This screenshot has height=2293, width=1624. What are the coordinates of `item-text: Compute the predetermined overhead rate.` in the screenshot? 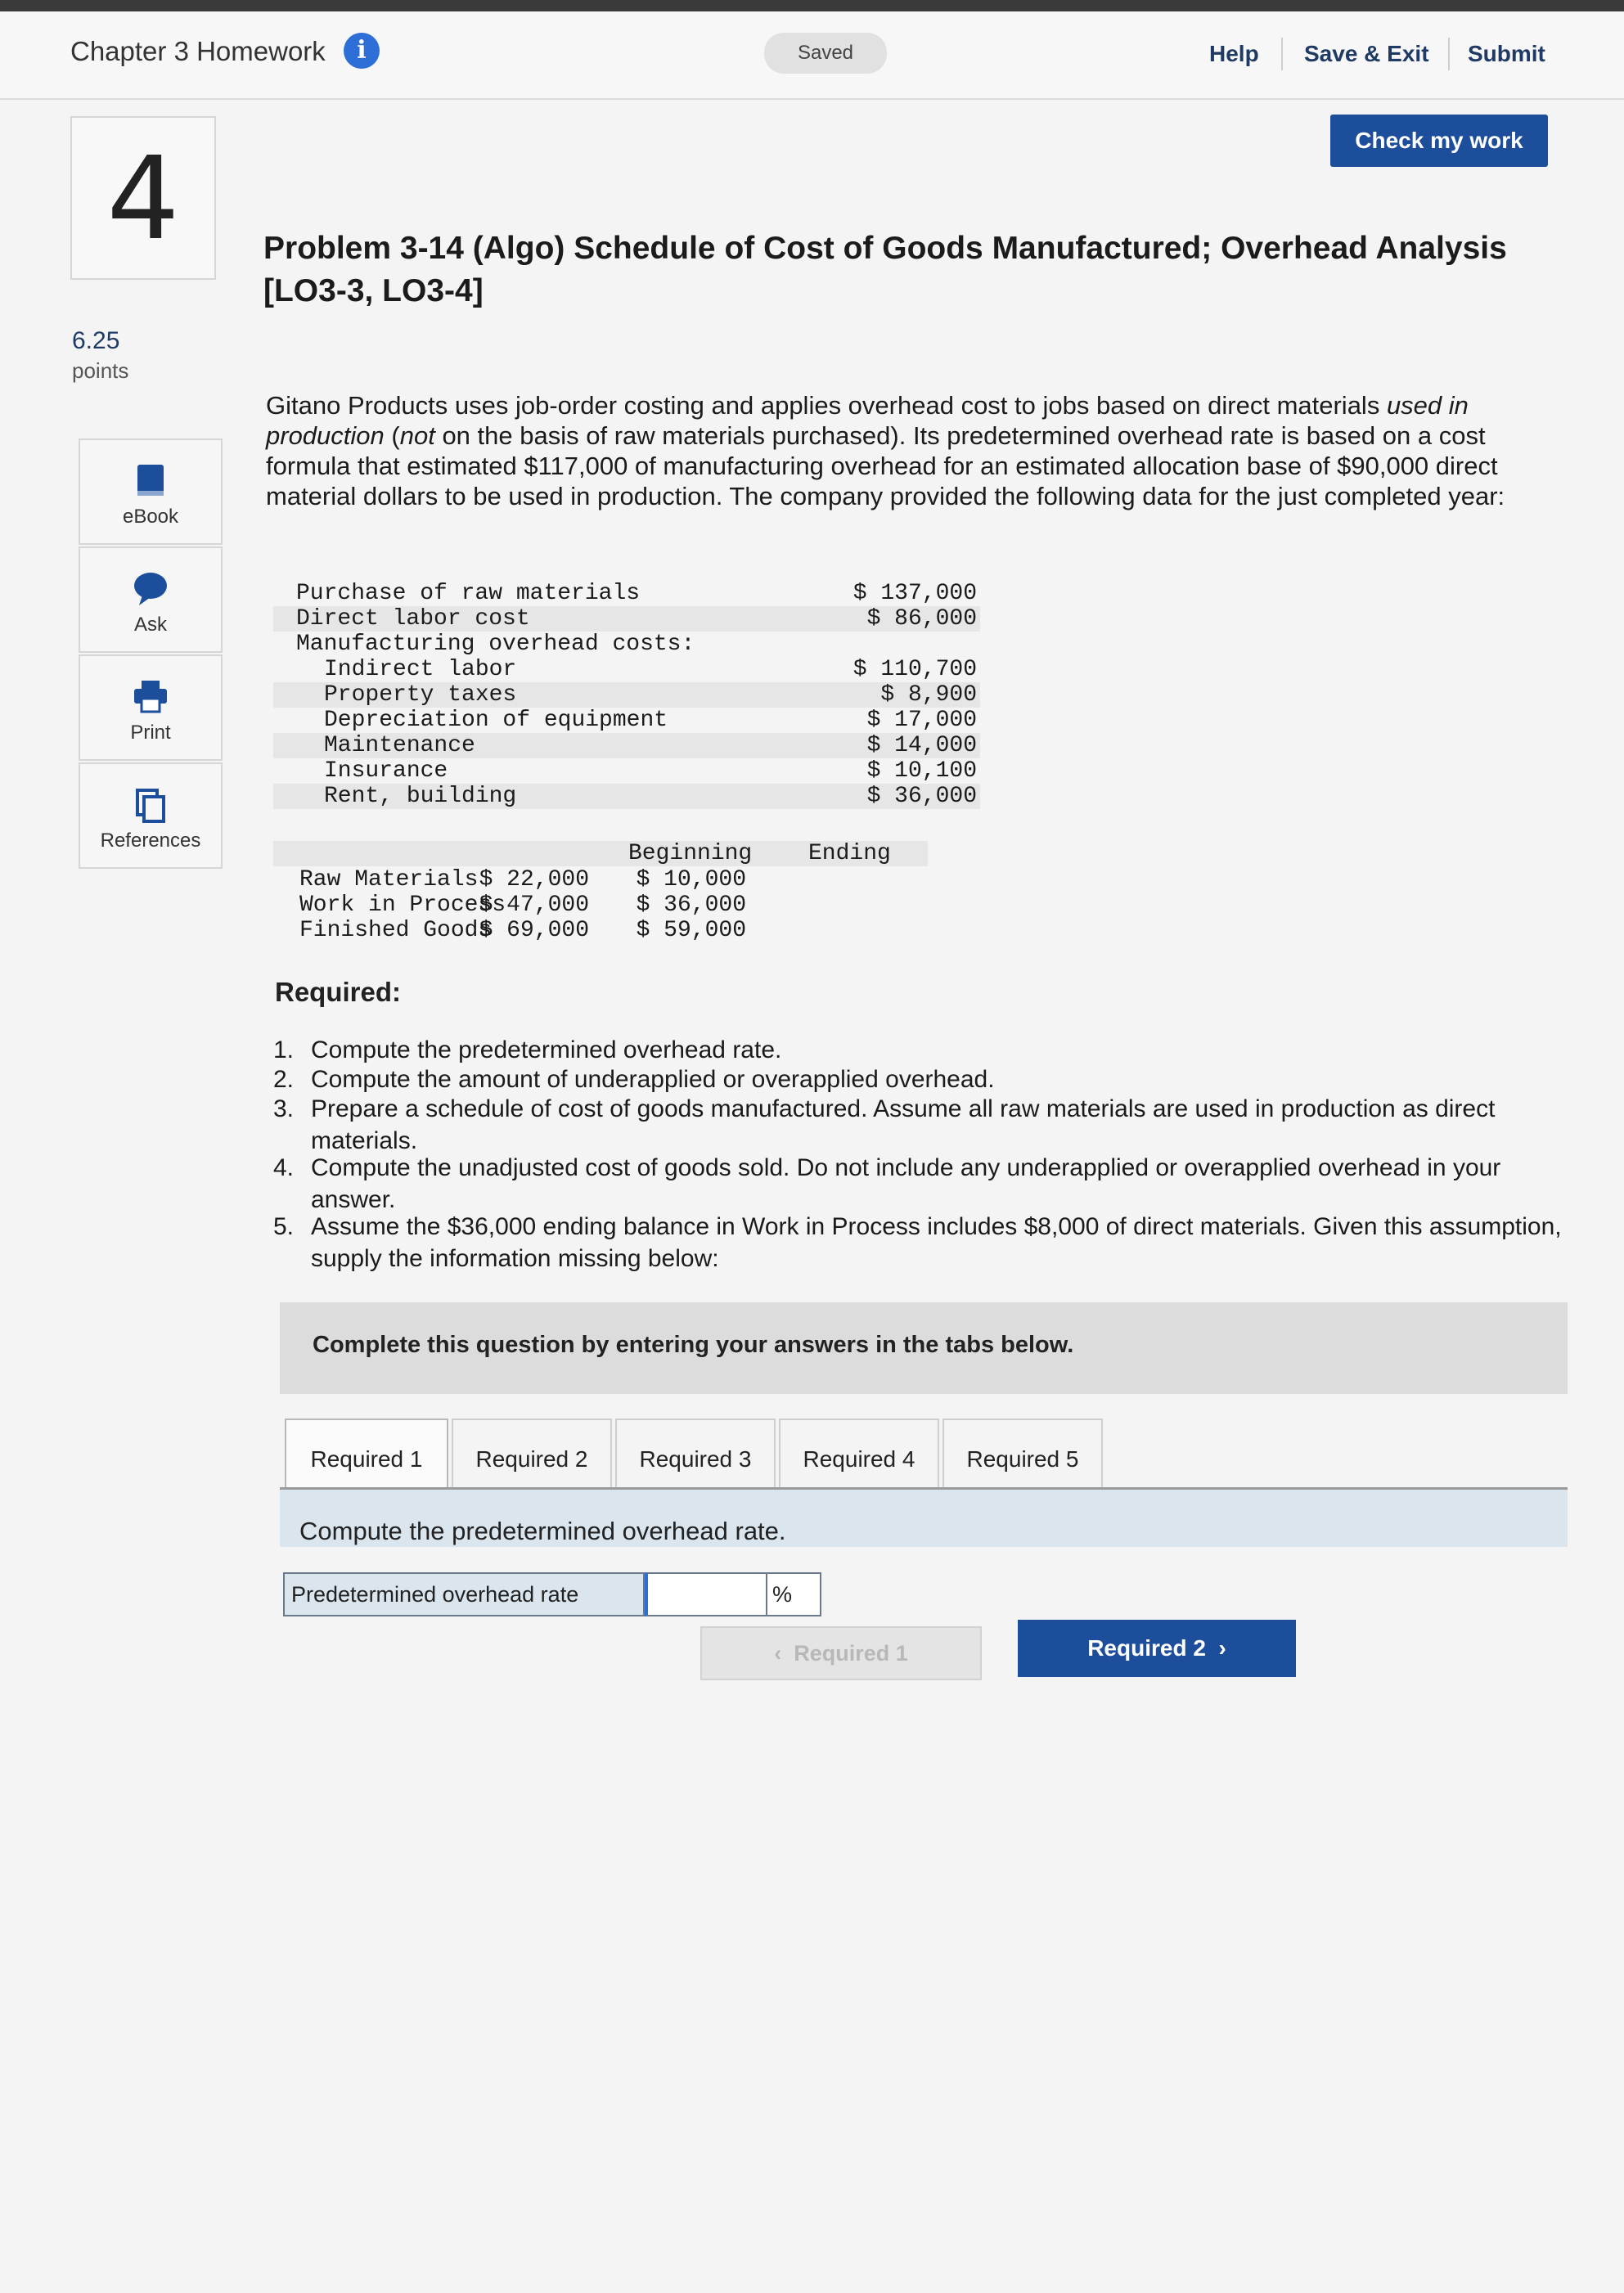 It's located at (546, 1049).